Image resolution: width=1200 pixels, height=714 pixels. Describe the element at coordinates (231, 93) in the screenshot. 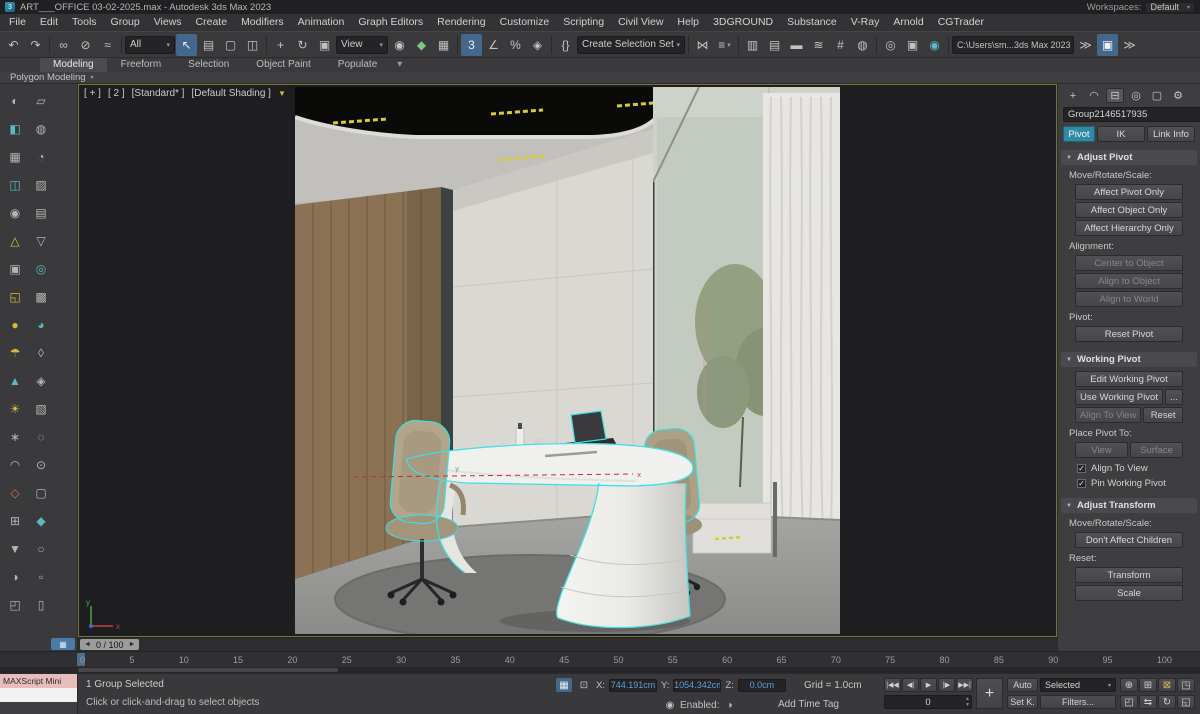

I see `viewport-menu-shading: [Default Shading ]` at that location.